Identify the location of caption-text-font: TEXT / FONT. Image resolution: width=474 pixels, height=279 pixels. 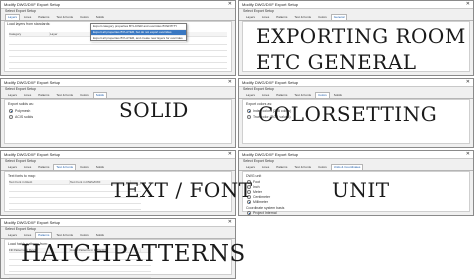
(182, 190).